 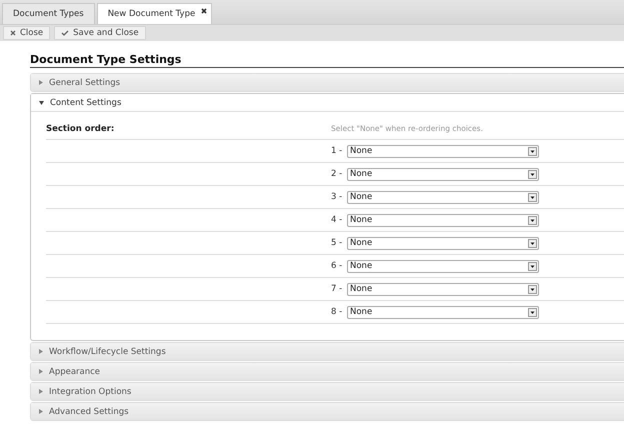 I want to click on section-header: Integration Options, so click(x=327, y=391).